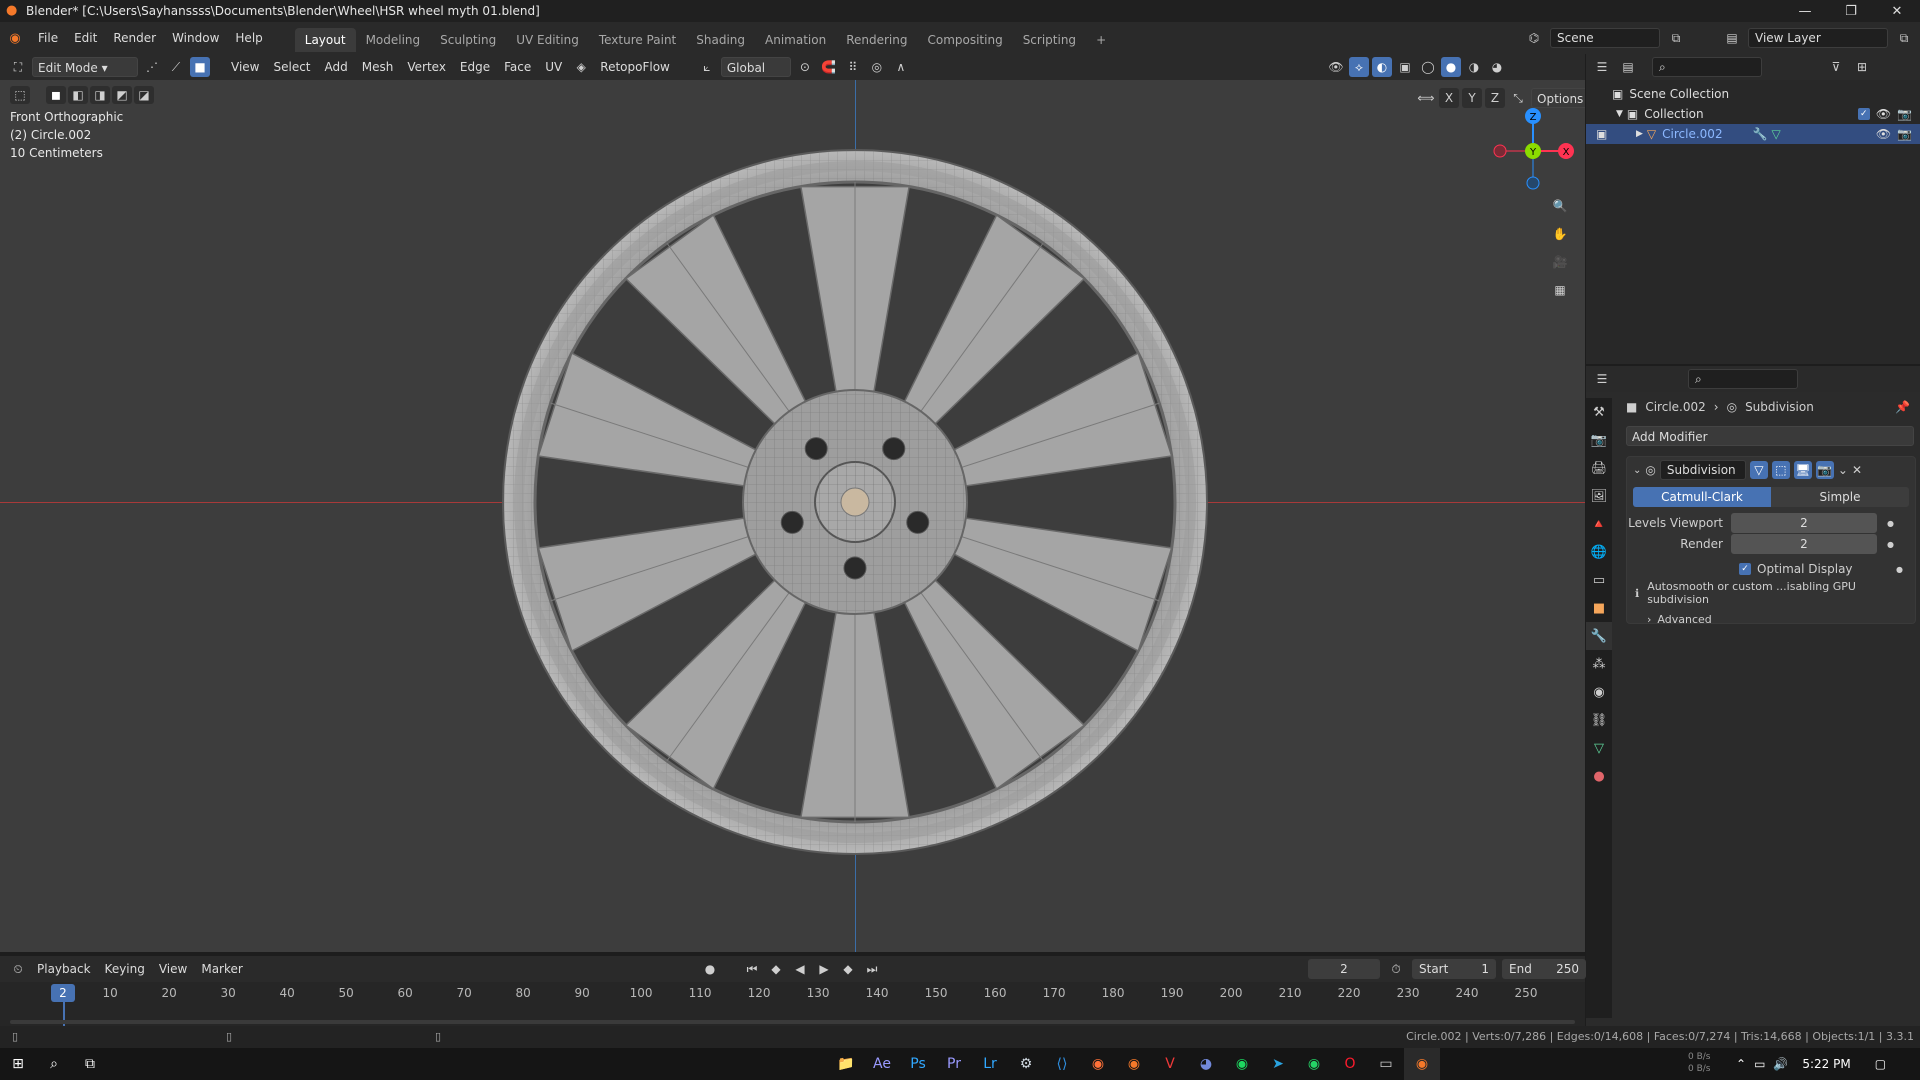 The image size is (1920, 1080). What do you see at coordinates (78, 95) in the screenshot?
I see `select-extend-icon: ◧` at bounding box center [78, 95].